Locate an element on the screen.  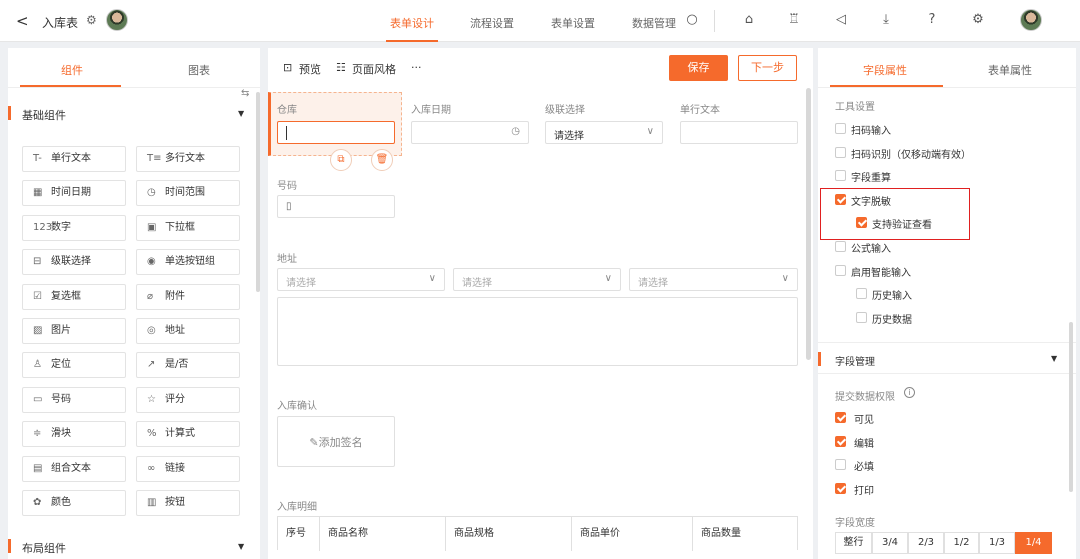
component-item: ◷ 时间范围 is located at coordinates (188, 193).